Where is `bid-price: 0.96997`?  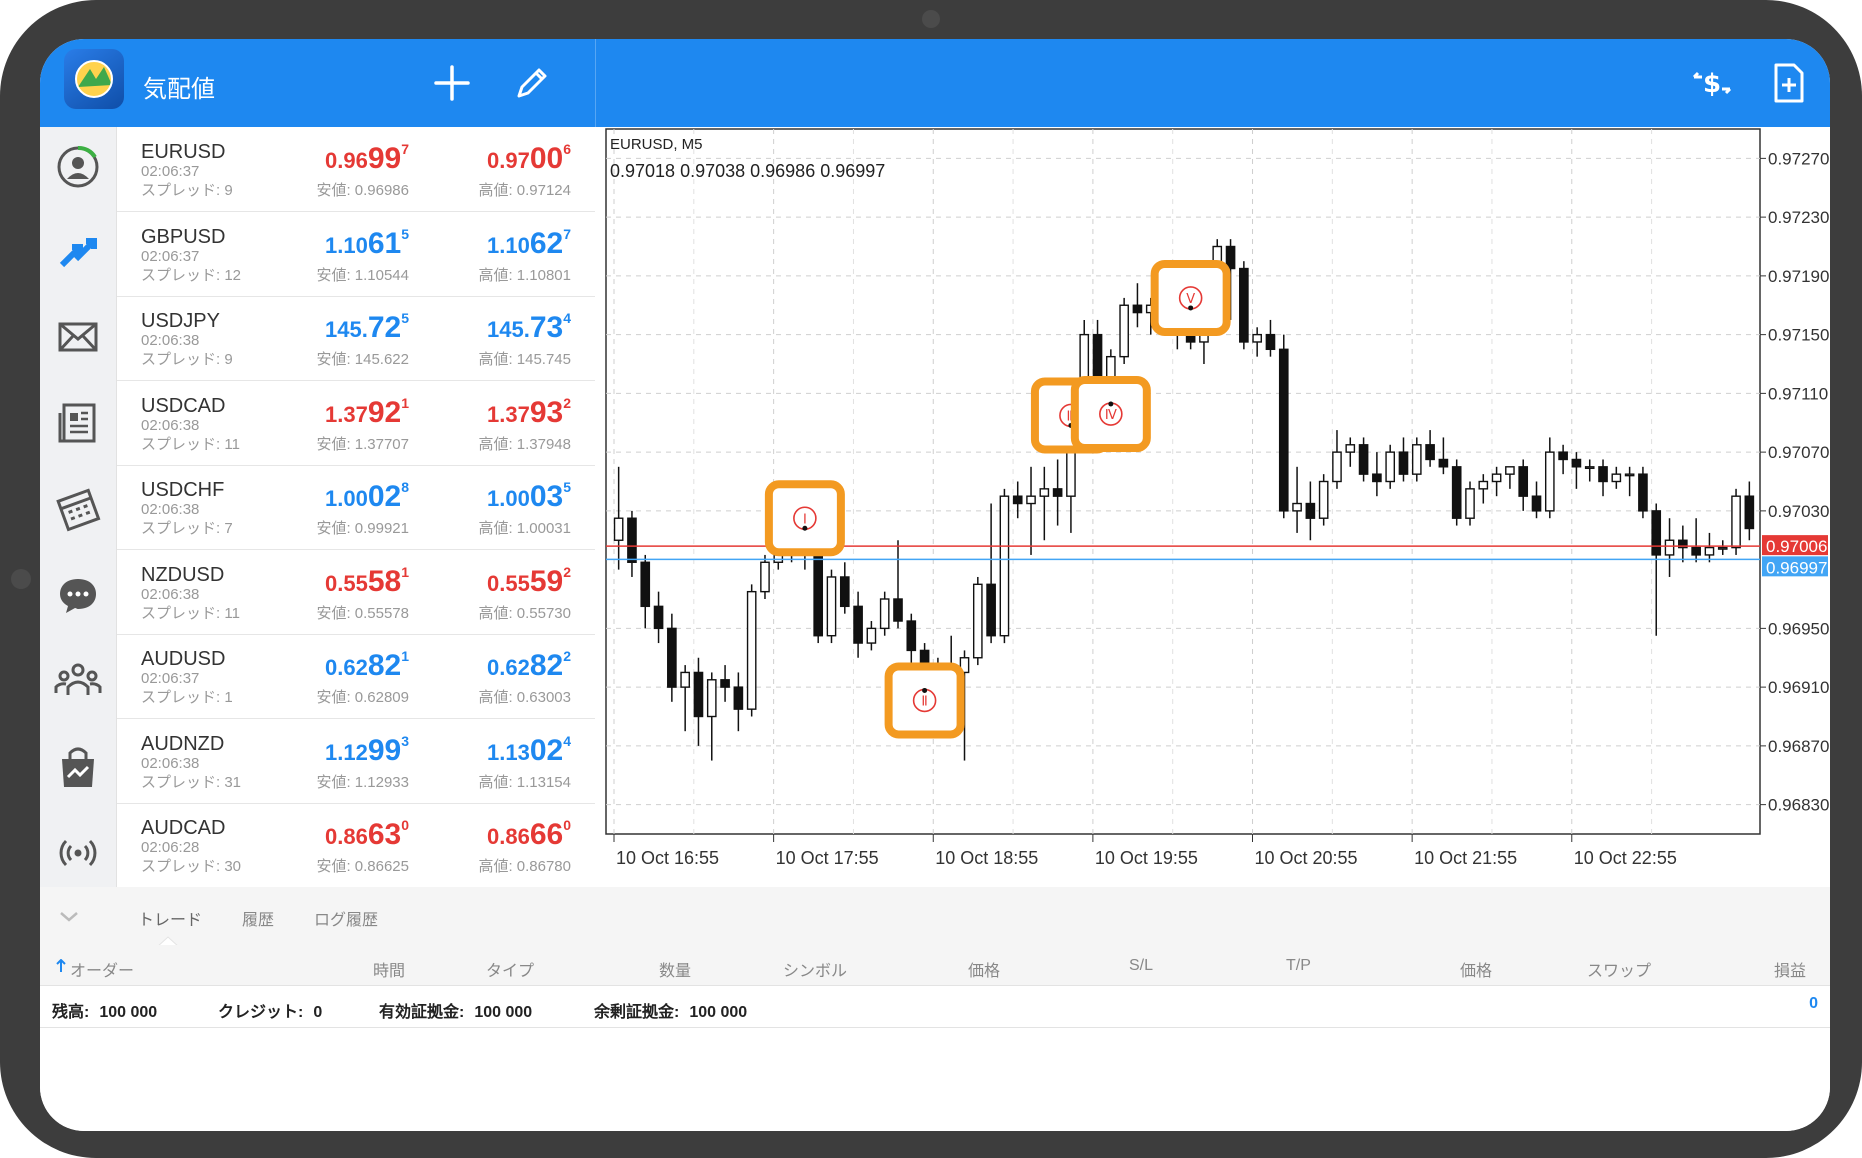
bid-price: 0.96997 is located at coordinates (367, 158).